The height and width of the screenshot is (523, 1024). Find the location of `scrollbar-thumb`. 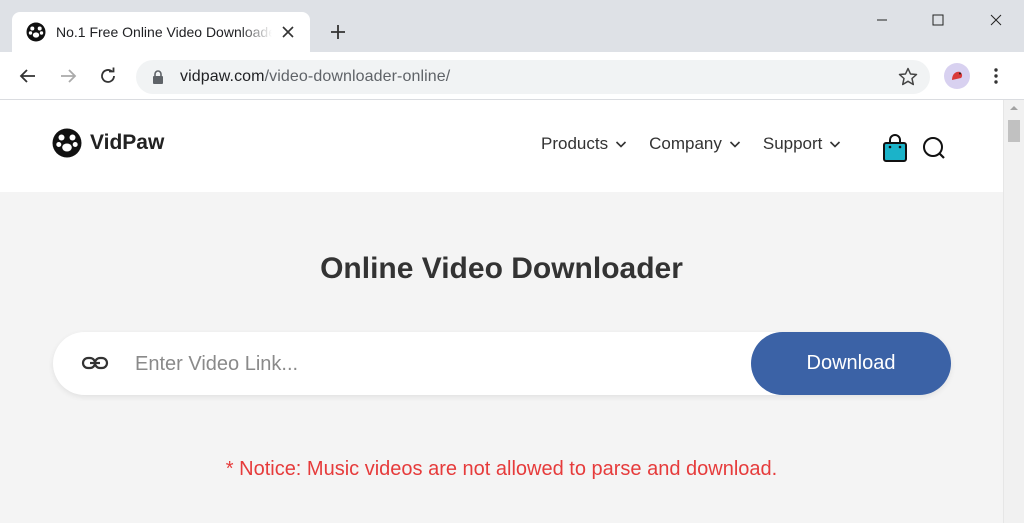

scrollbar-thumb is located at coordinates (1014, 131).